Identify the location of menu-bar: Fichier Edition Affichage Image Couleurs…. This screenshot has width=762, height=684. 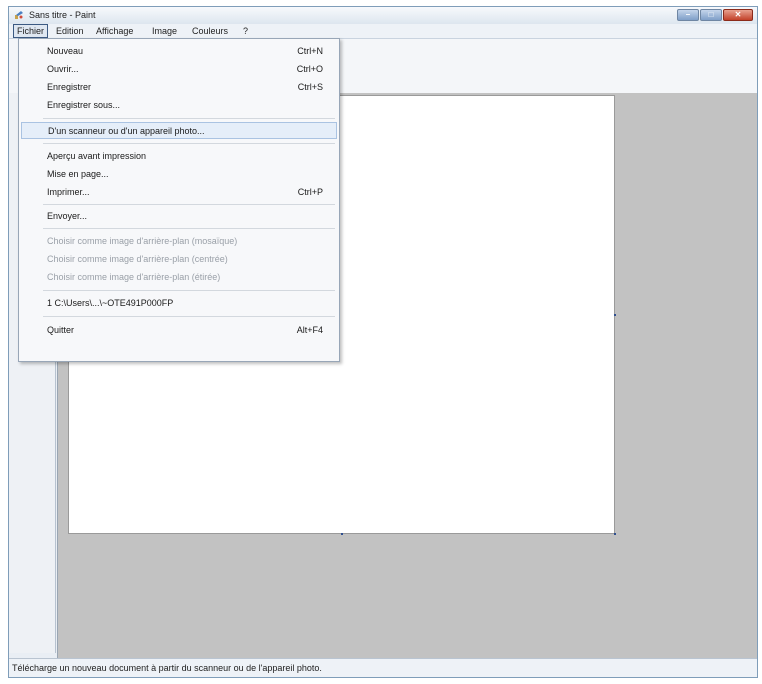
(383, 31).